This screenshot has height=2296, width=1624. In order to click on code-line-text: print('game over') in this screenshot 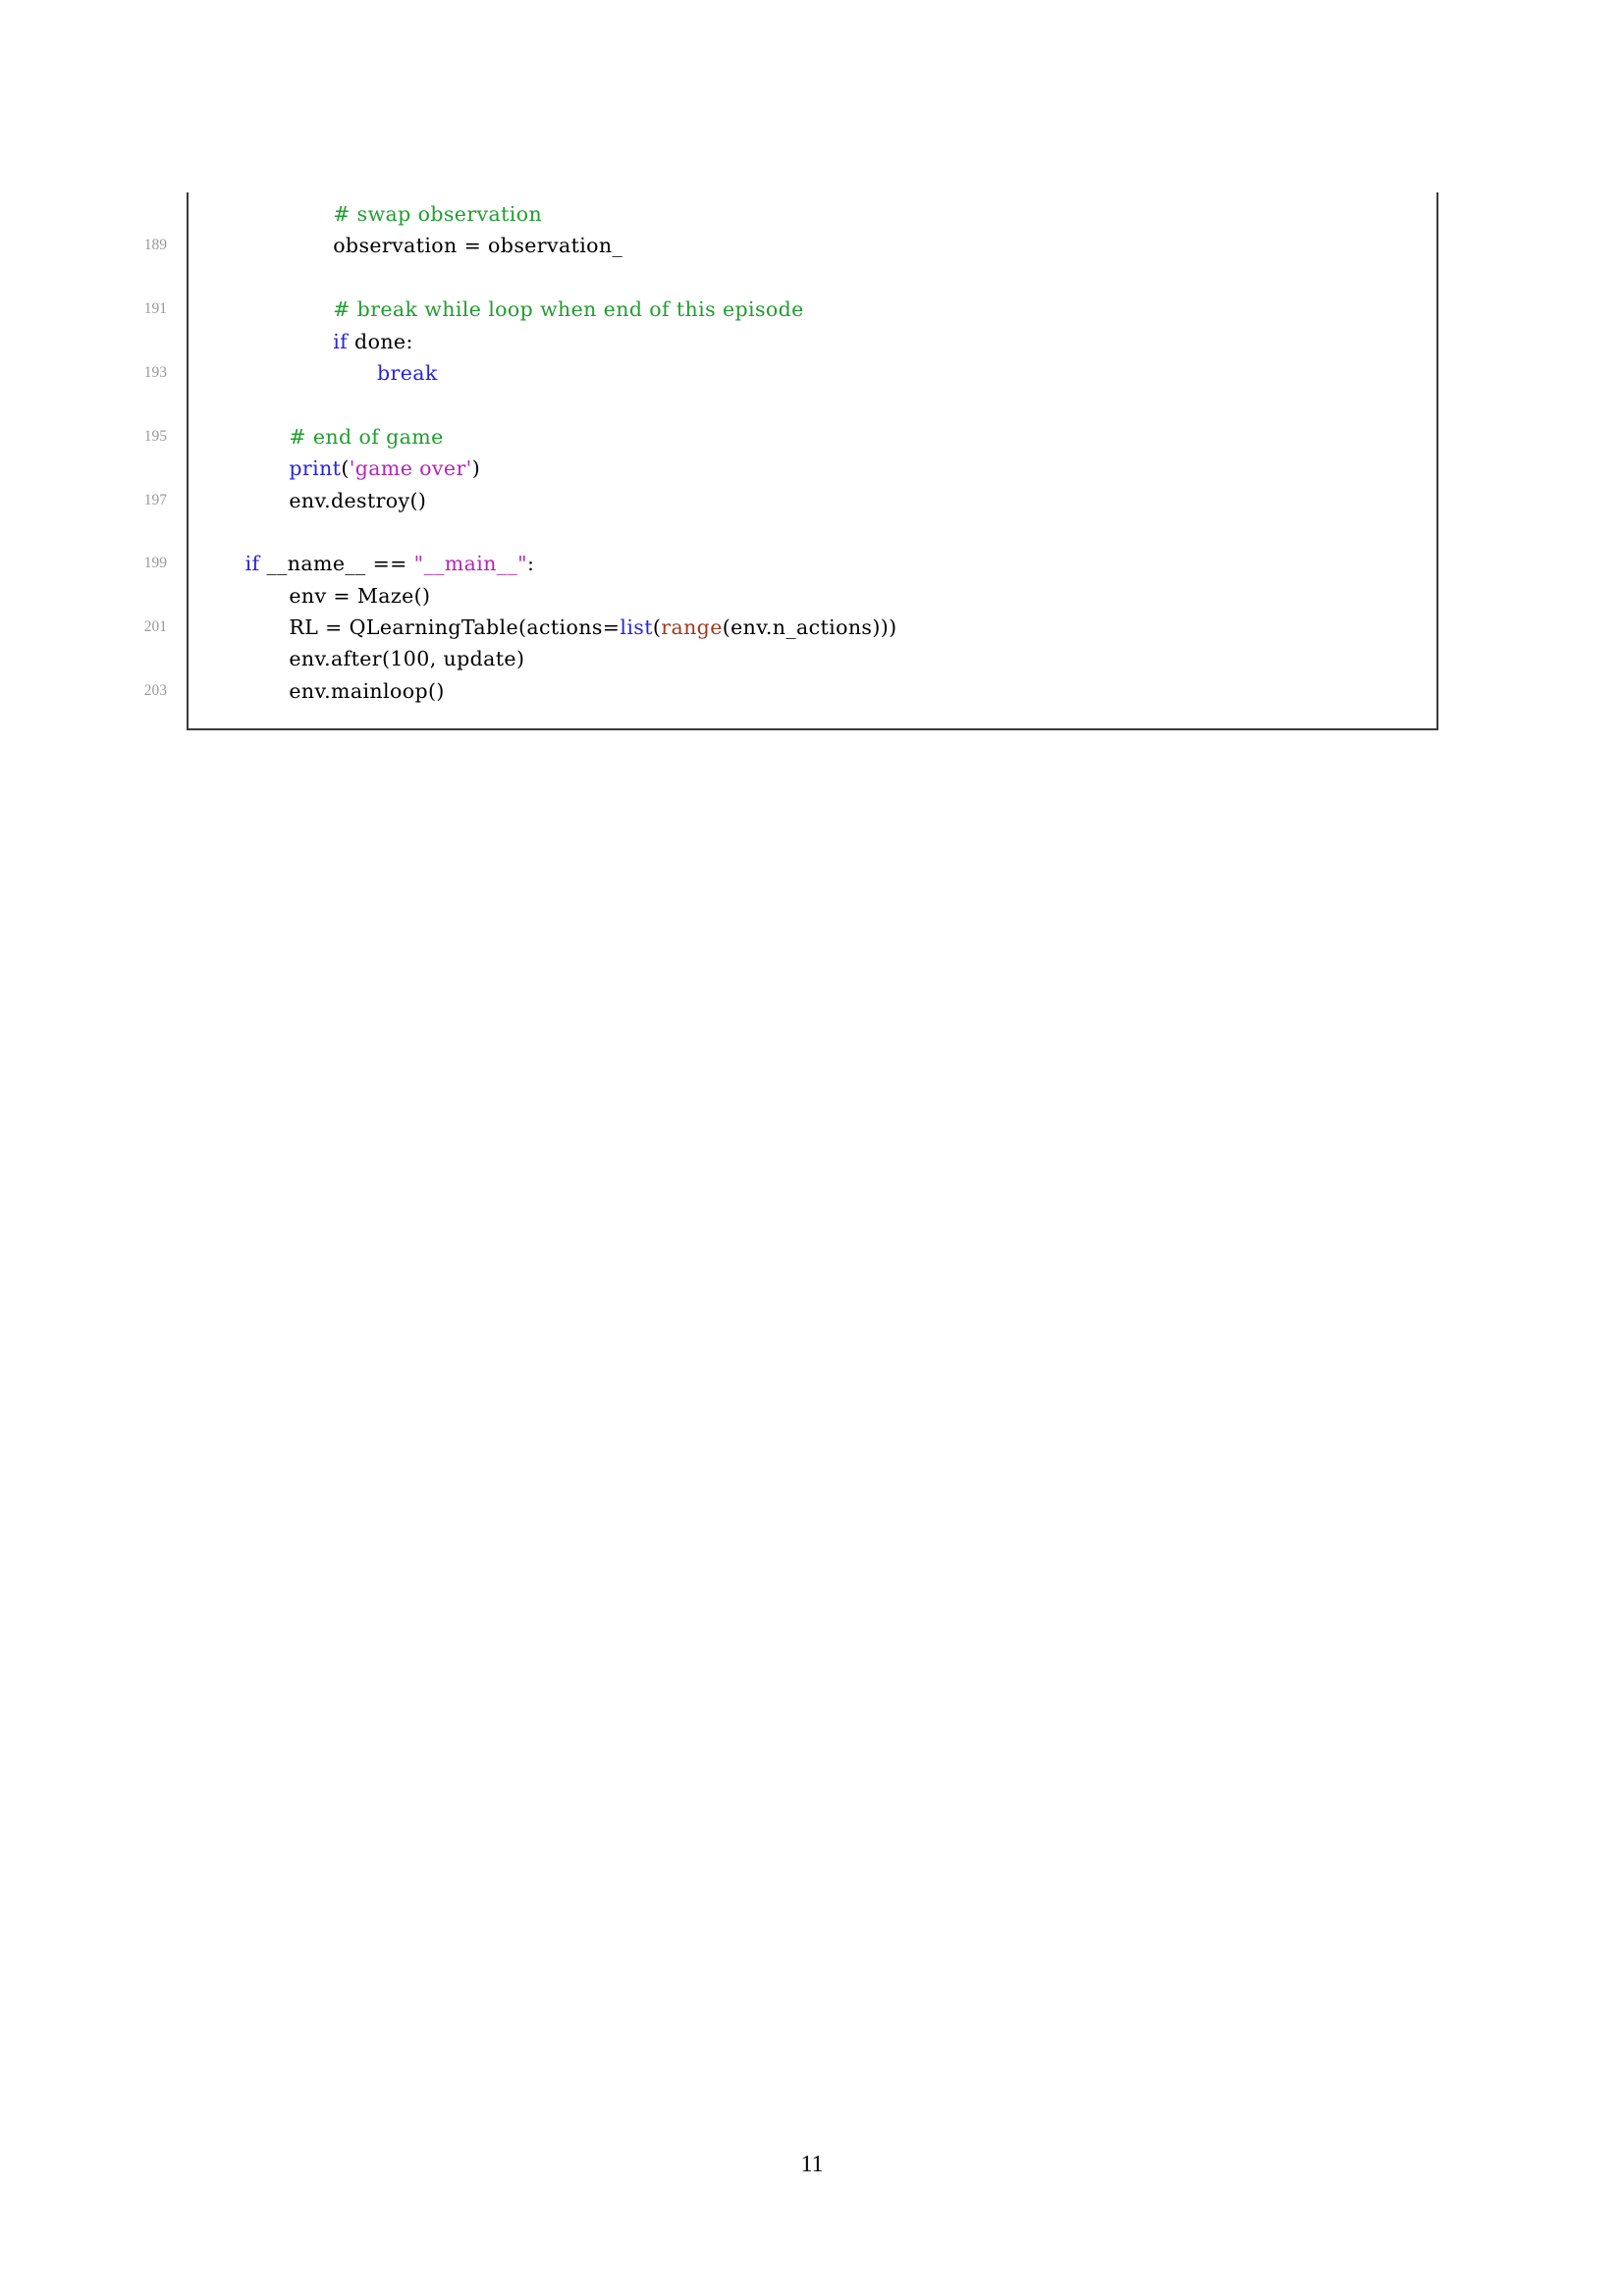, I will do `click(334, 468)`.